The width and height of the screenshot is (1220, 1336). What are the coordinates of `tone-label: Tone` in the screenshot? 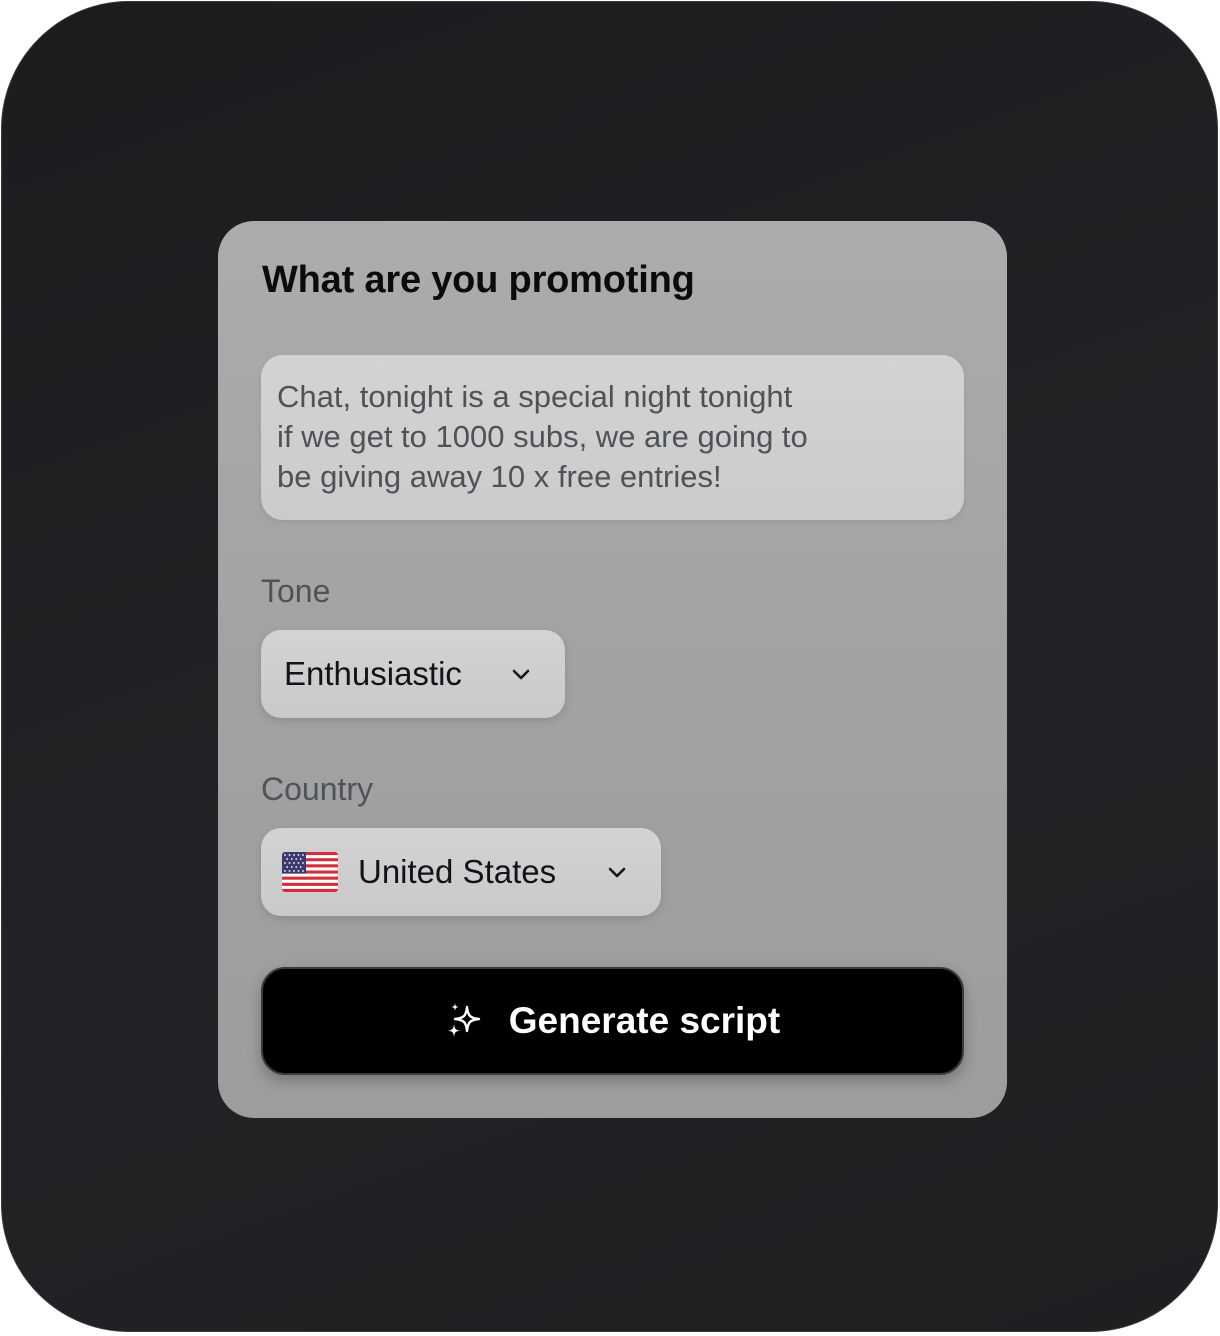 It's located at (296, 591).